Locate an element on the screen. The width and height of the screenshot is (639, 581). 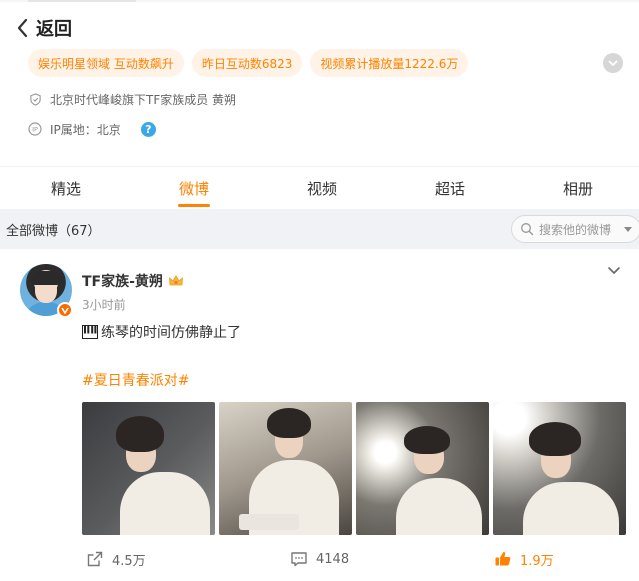
expand-button is located at coordinates (613, 63).